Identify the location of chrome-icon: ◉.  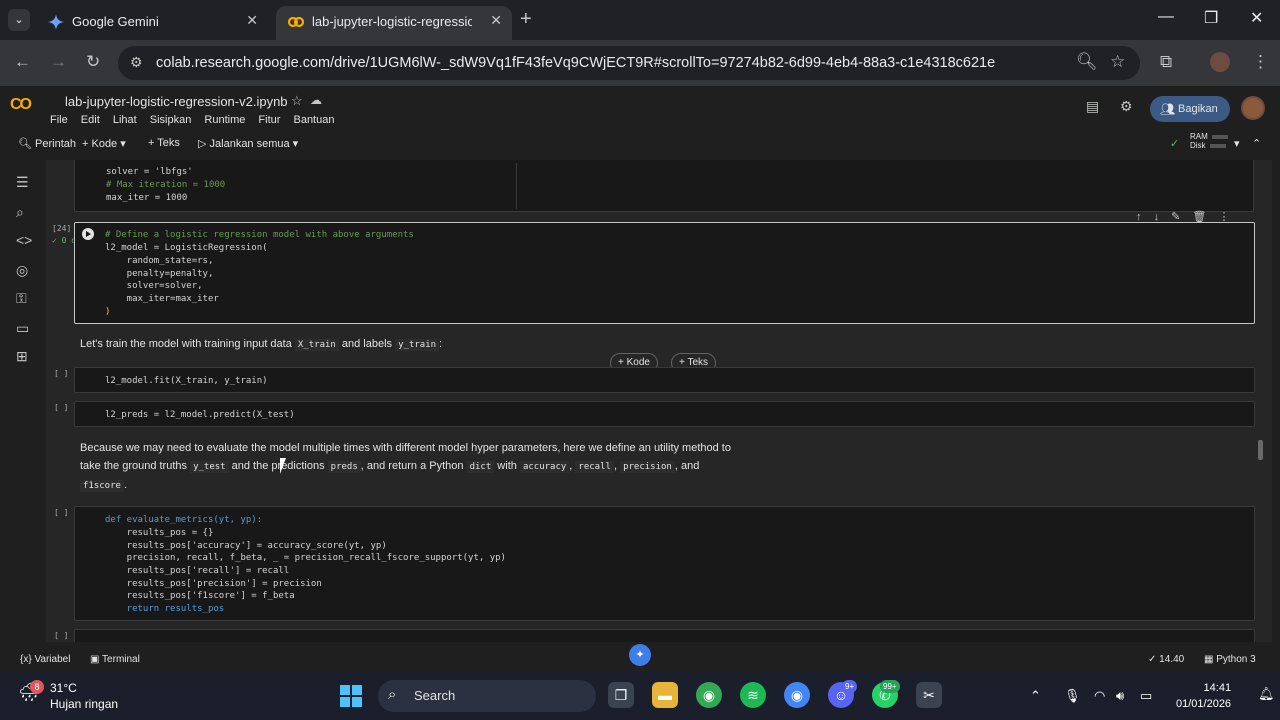
(709, 695).